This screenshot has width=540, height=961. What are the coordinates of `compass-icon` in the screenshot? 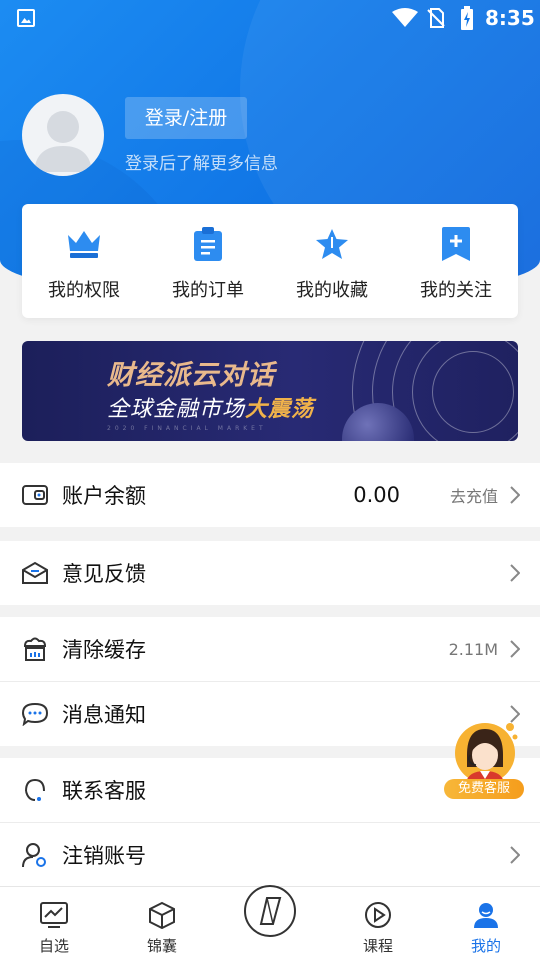 It's located at (270, 911).